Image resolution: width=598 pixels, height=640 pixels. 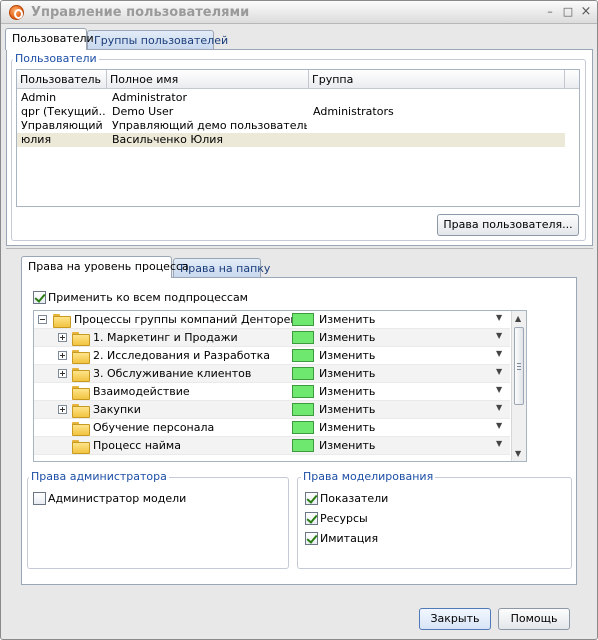 I want to click on tree-row-hiring: Процесс найма Изменить ▼, so click(x=272, y=446).